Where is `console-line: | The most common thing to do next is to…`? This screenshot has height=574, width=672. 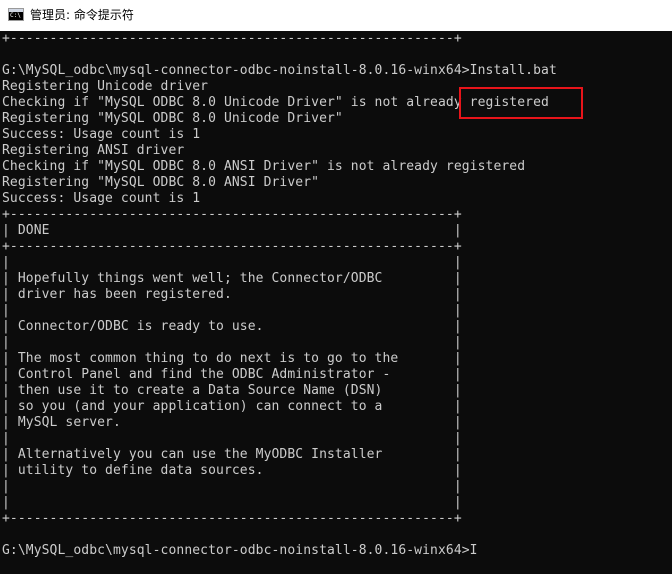 console-line: | The most common thing to do next is to… is located at coordinates (232, 358).